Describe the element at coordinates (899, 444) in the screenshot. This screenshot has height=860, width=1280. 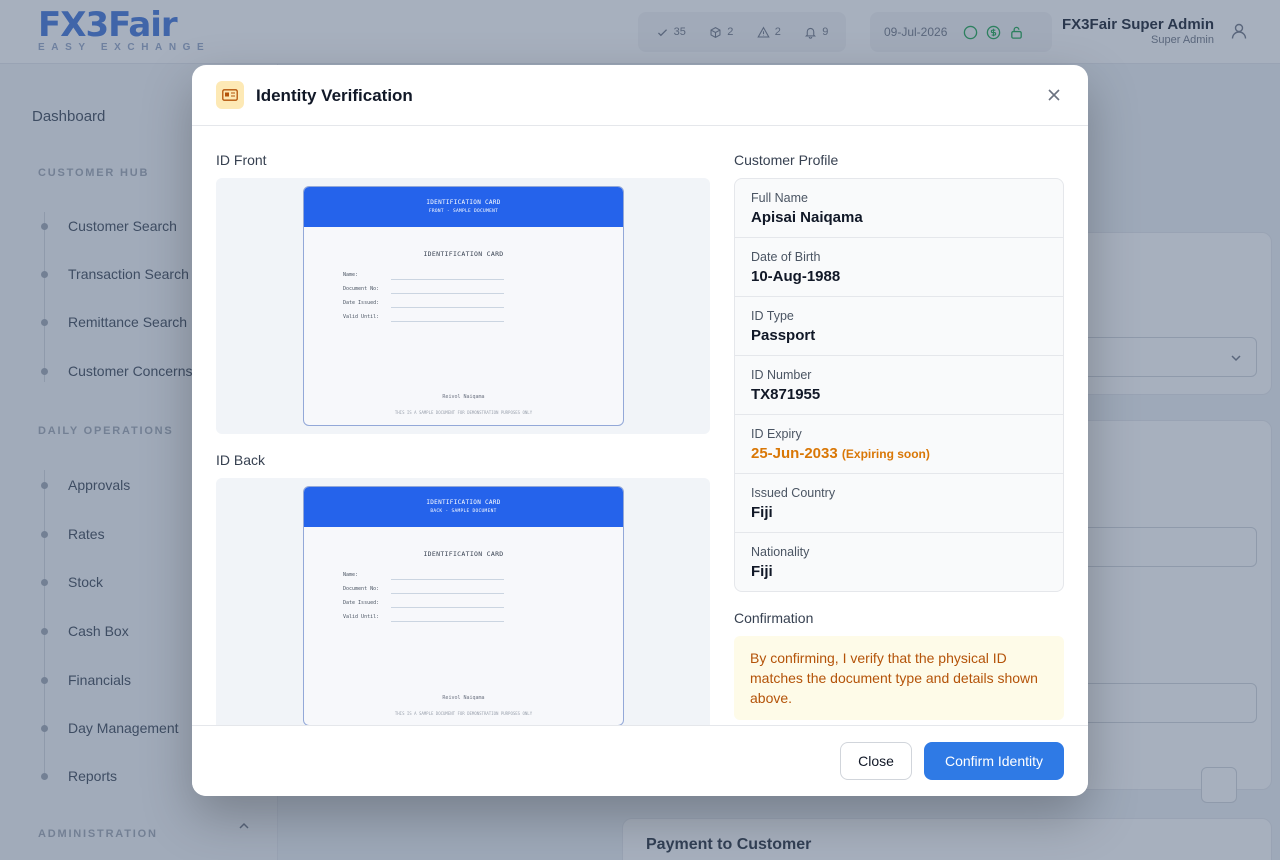
I see `profile-row-id-expiry: ID Expiry 25-Jun-2033 (Expiring soon)` at that location.